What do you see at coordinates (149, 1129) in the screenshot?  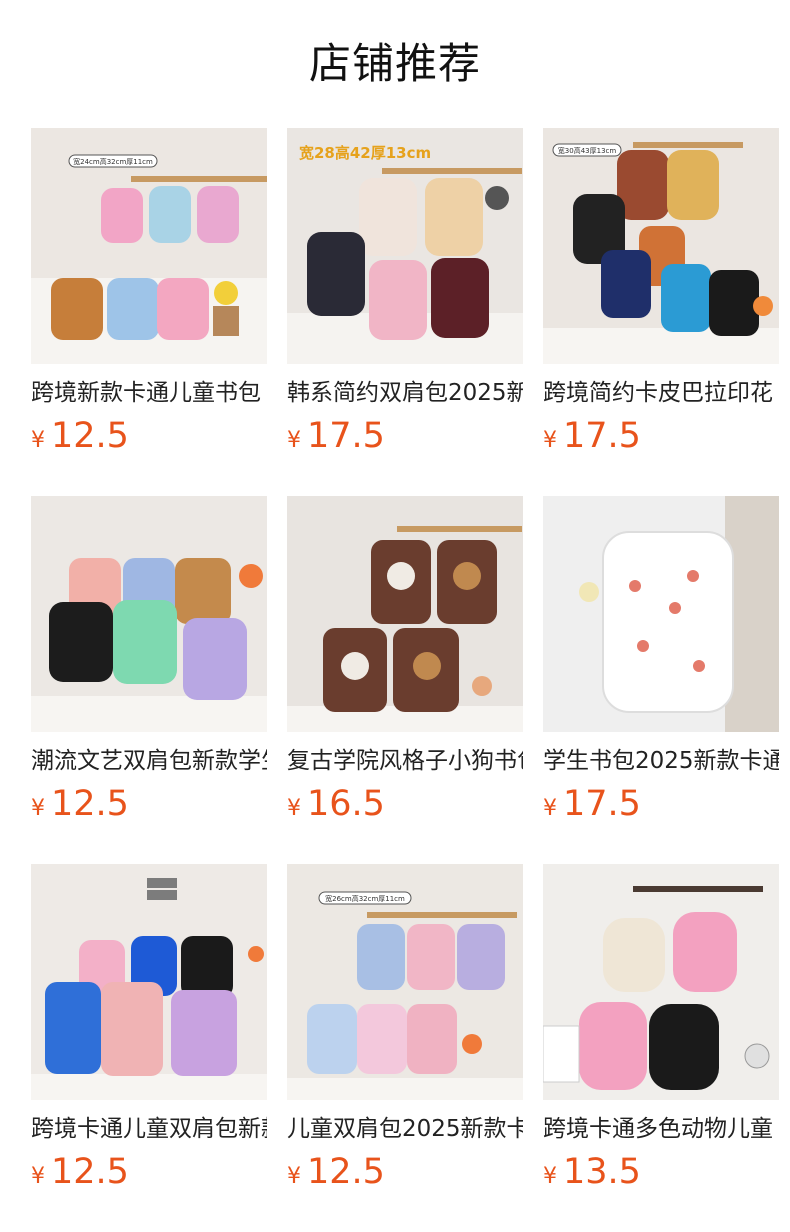 I see `product-name: 跨境卡通儿童双肩包新款` at bounding box center [149, 1129].